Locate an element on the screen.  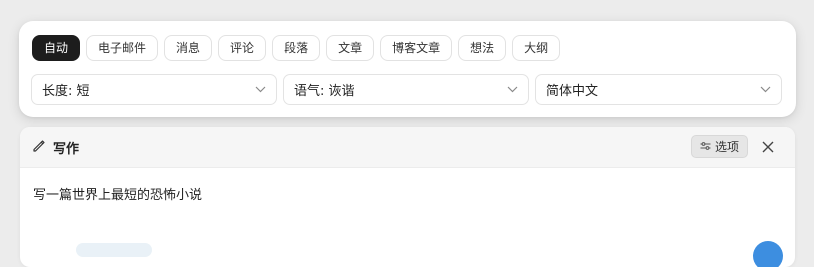
tab-blog-post: 博客文章 is located at coordinates (416, 48).